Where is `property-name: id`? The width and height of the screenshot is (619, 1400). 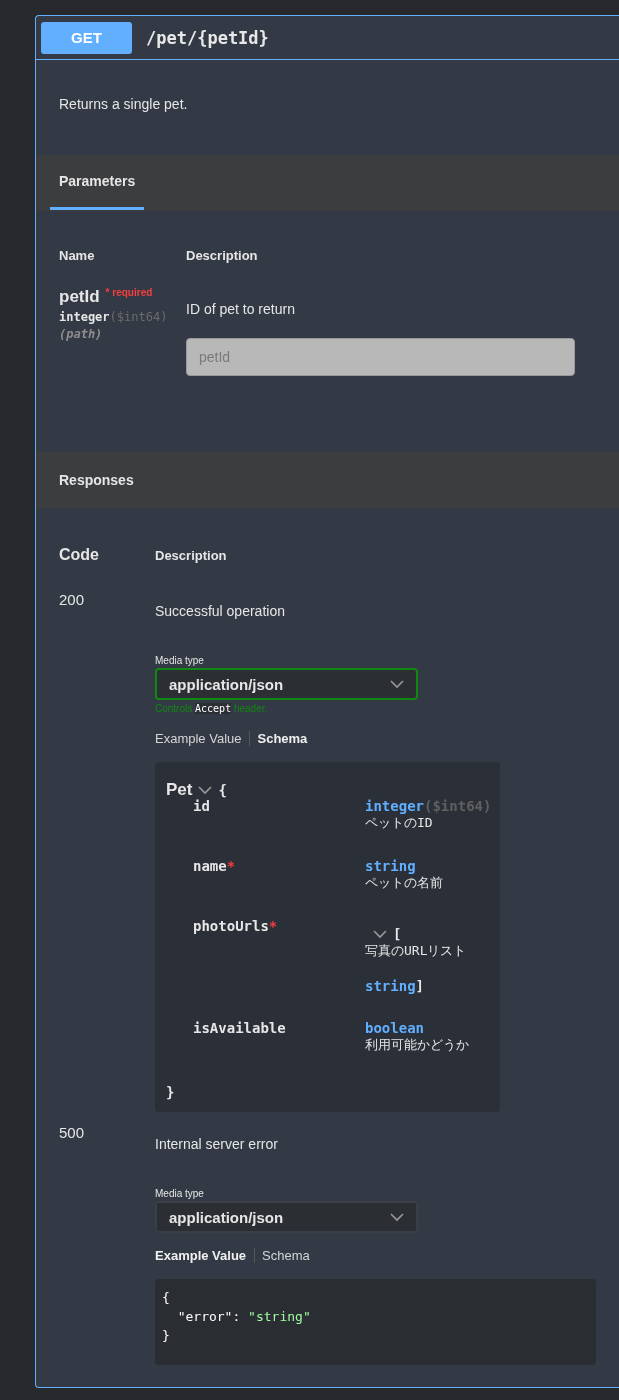
property-name: id is located at coordinates (202, 807).